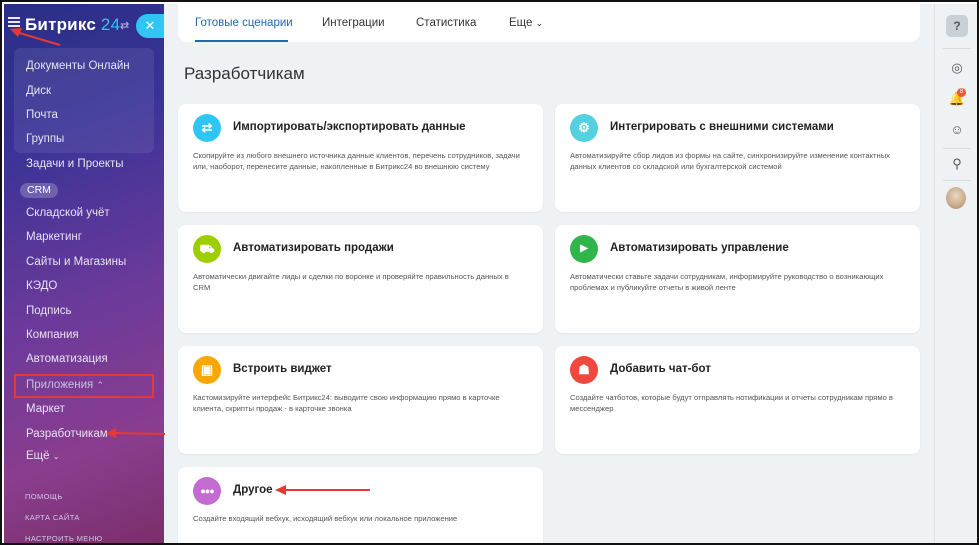  I want to click on sidebar-item-groups: Группы, so click(45, 139).